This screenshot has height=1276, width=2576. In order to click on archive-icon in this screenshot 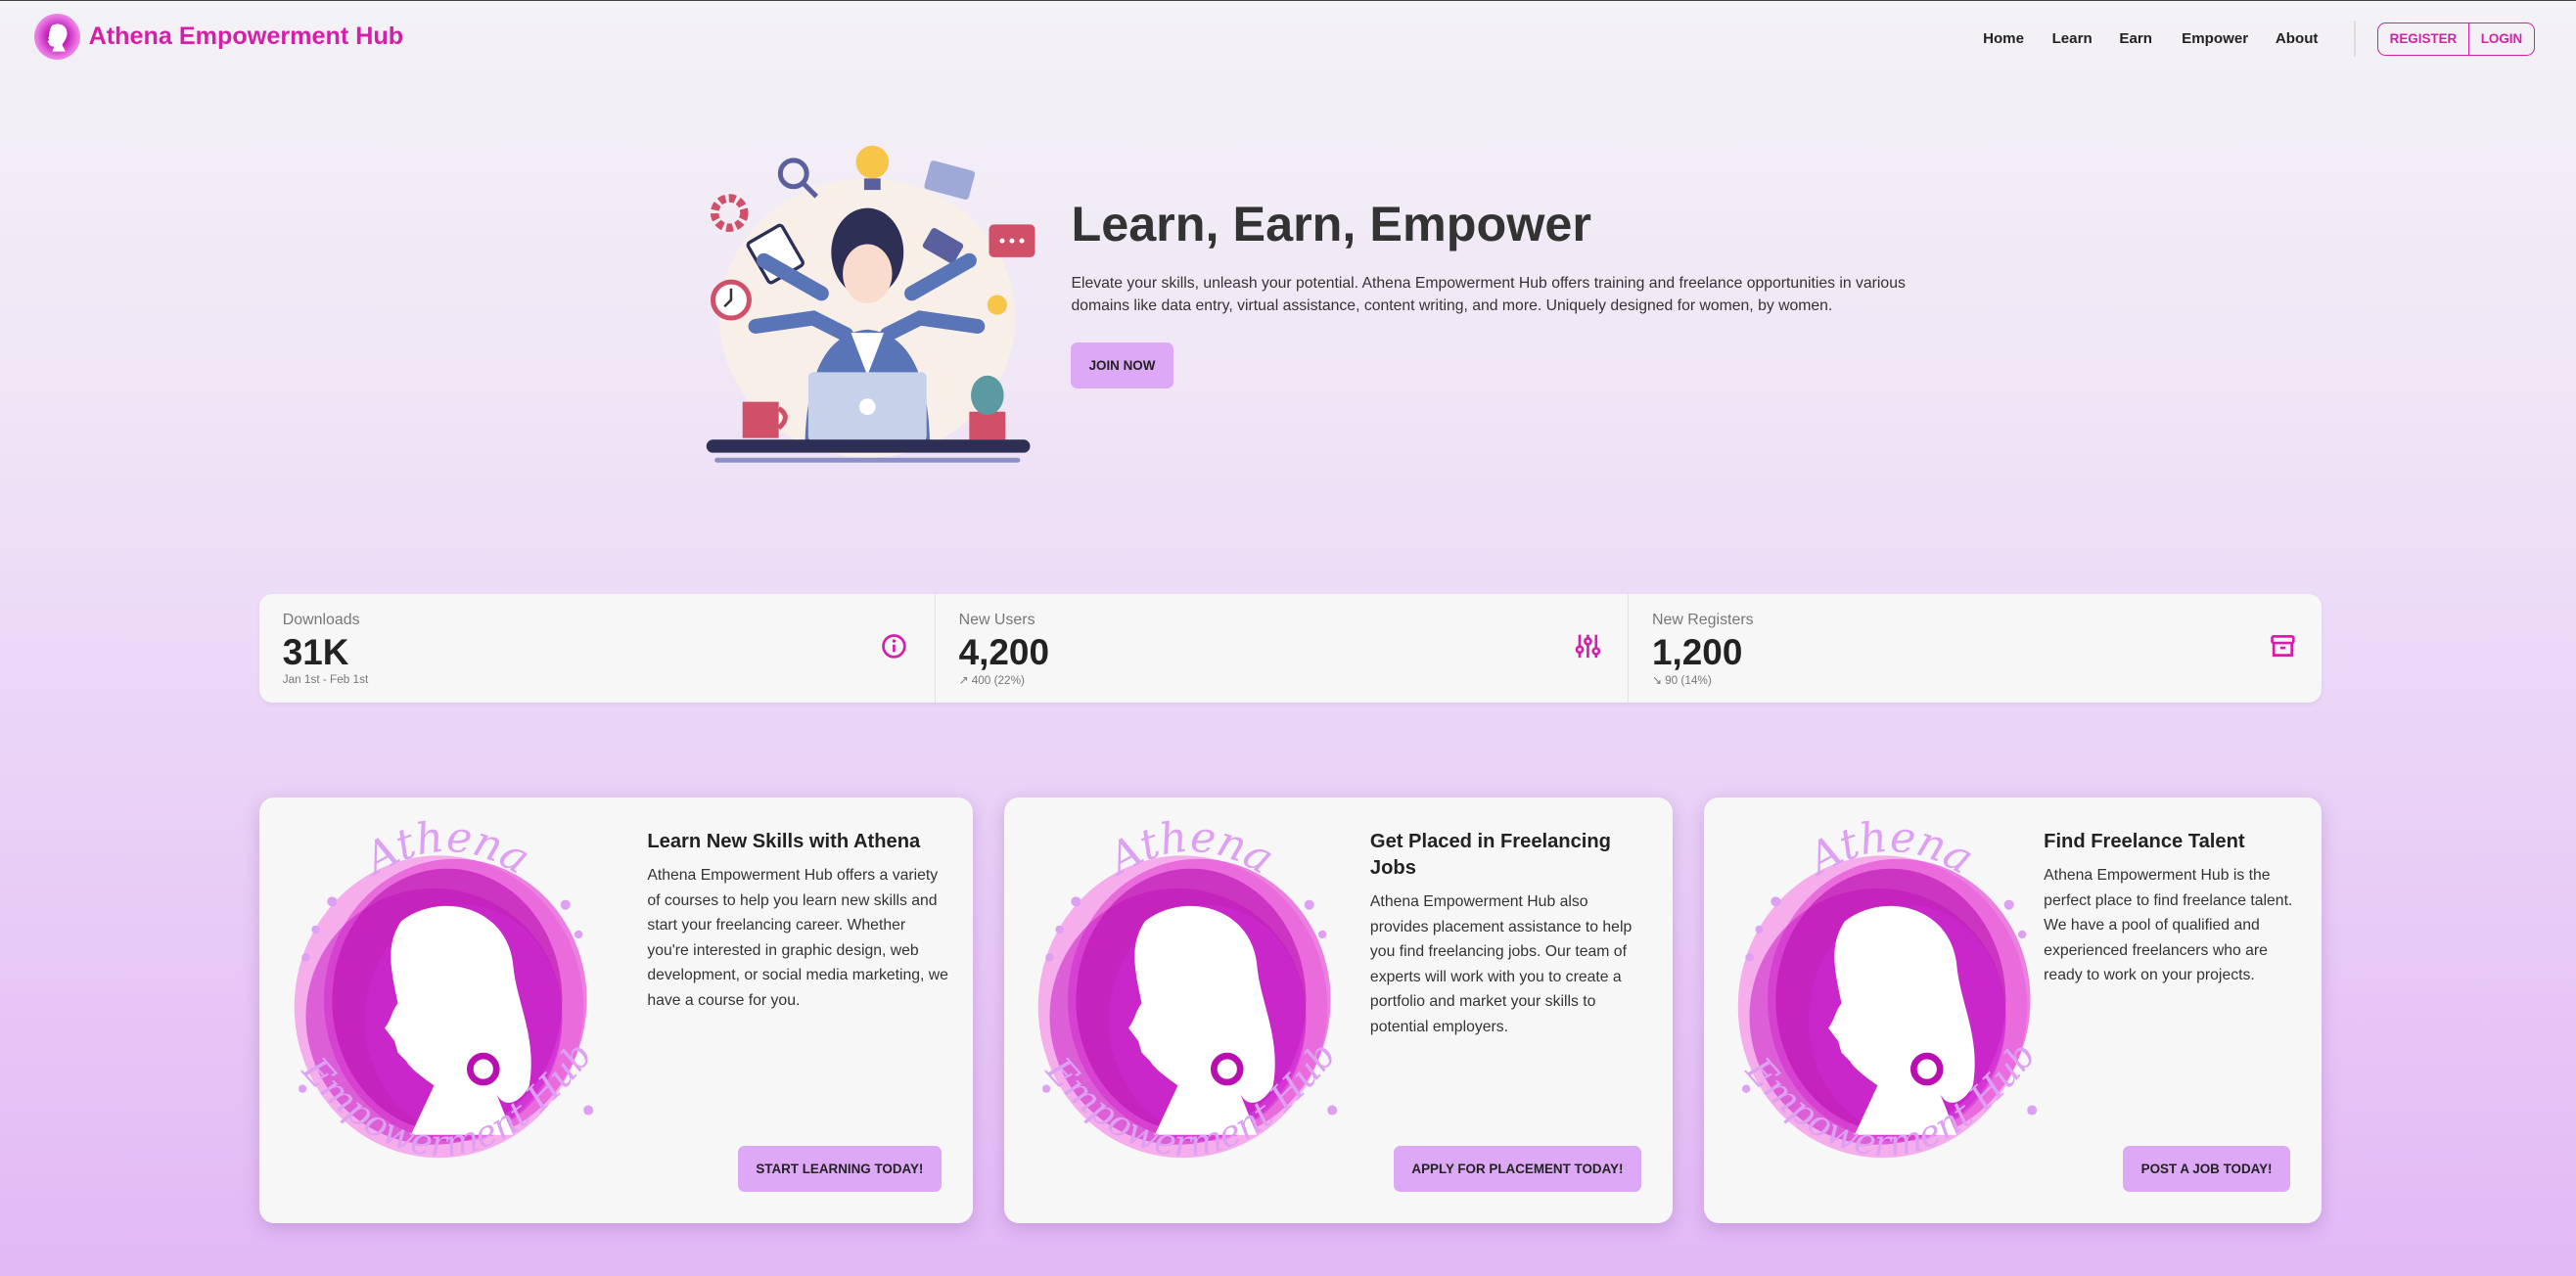, I will do `click(2283, 646)`.